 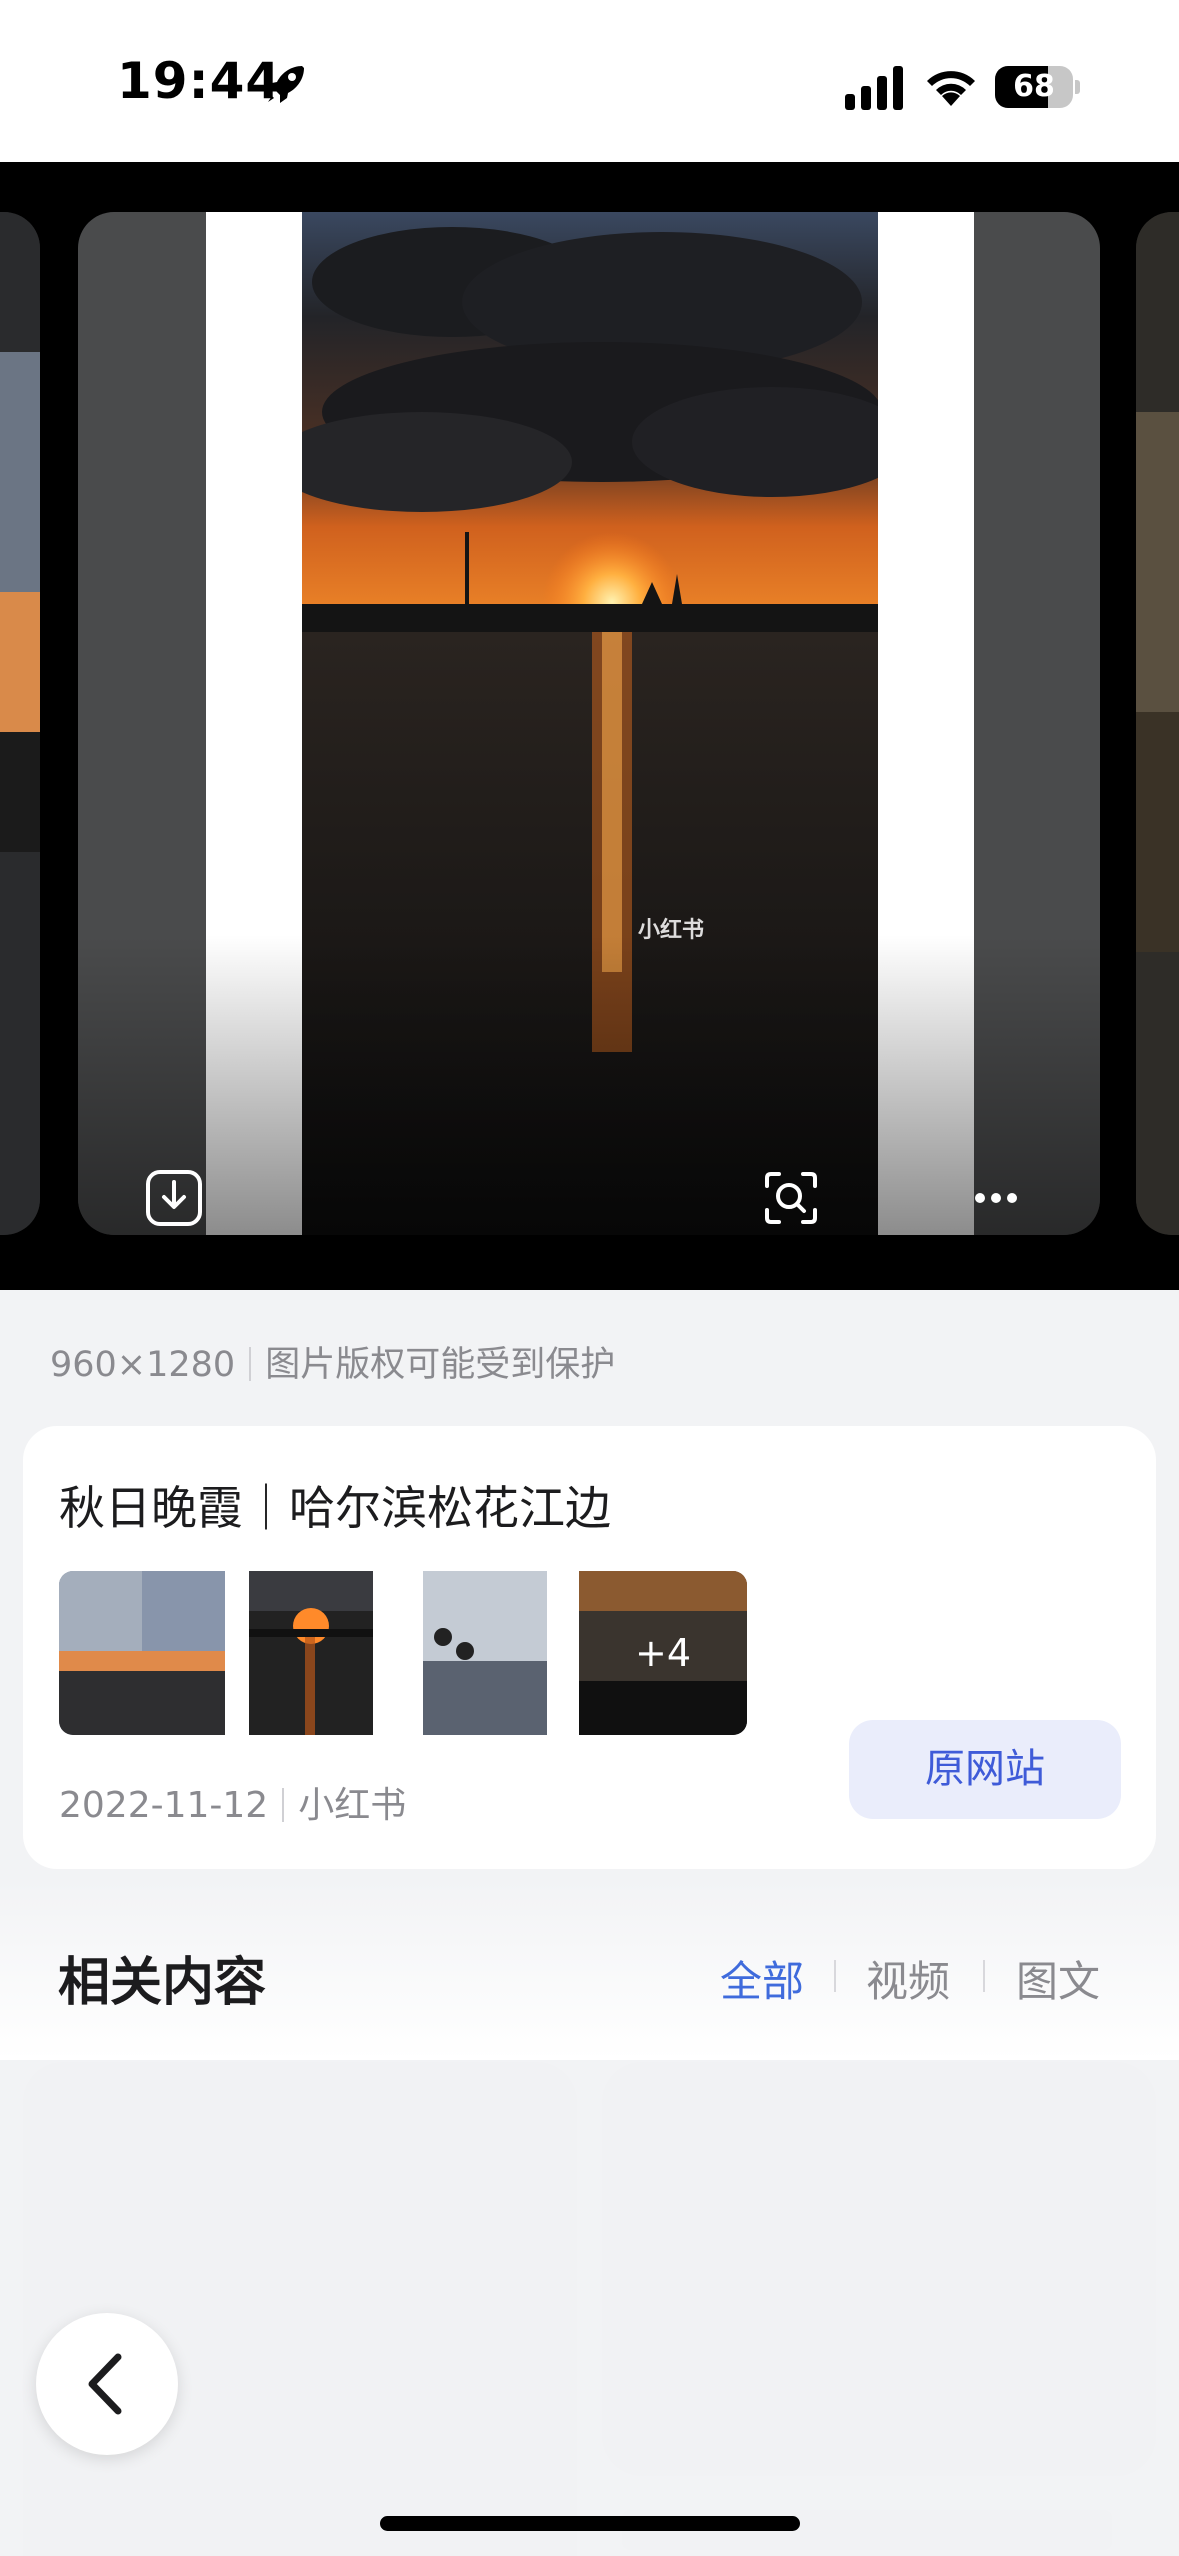 What do you see at coordinates (1157, 723) in the screenshot?
I see `next-image-card` at bounding box center [1157, 723].